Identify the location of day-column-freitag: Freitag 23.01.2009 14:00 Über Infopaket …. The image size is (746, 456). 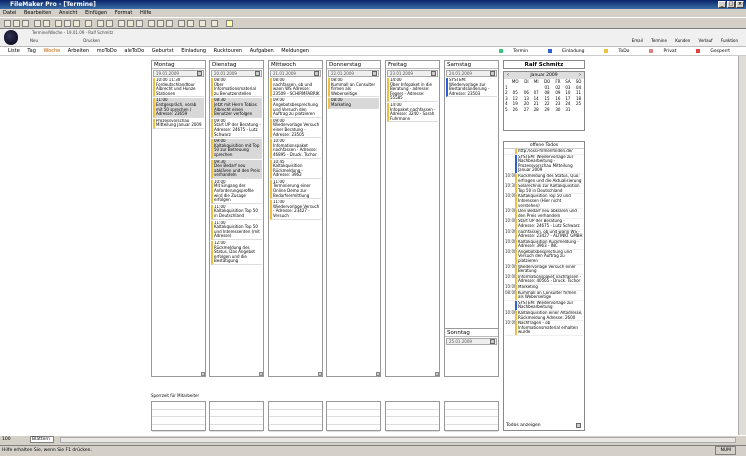
(412, 218).